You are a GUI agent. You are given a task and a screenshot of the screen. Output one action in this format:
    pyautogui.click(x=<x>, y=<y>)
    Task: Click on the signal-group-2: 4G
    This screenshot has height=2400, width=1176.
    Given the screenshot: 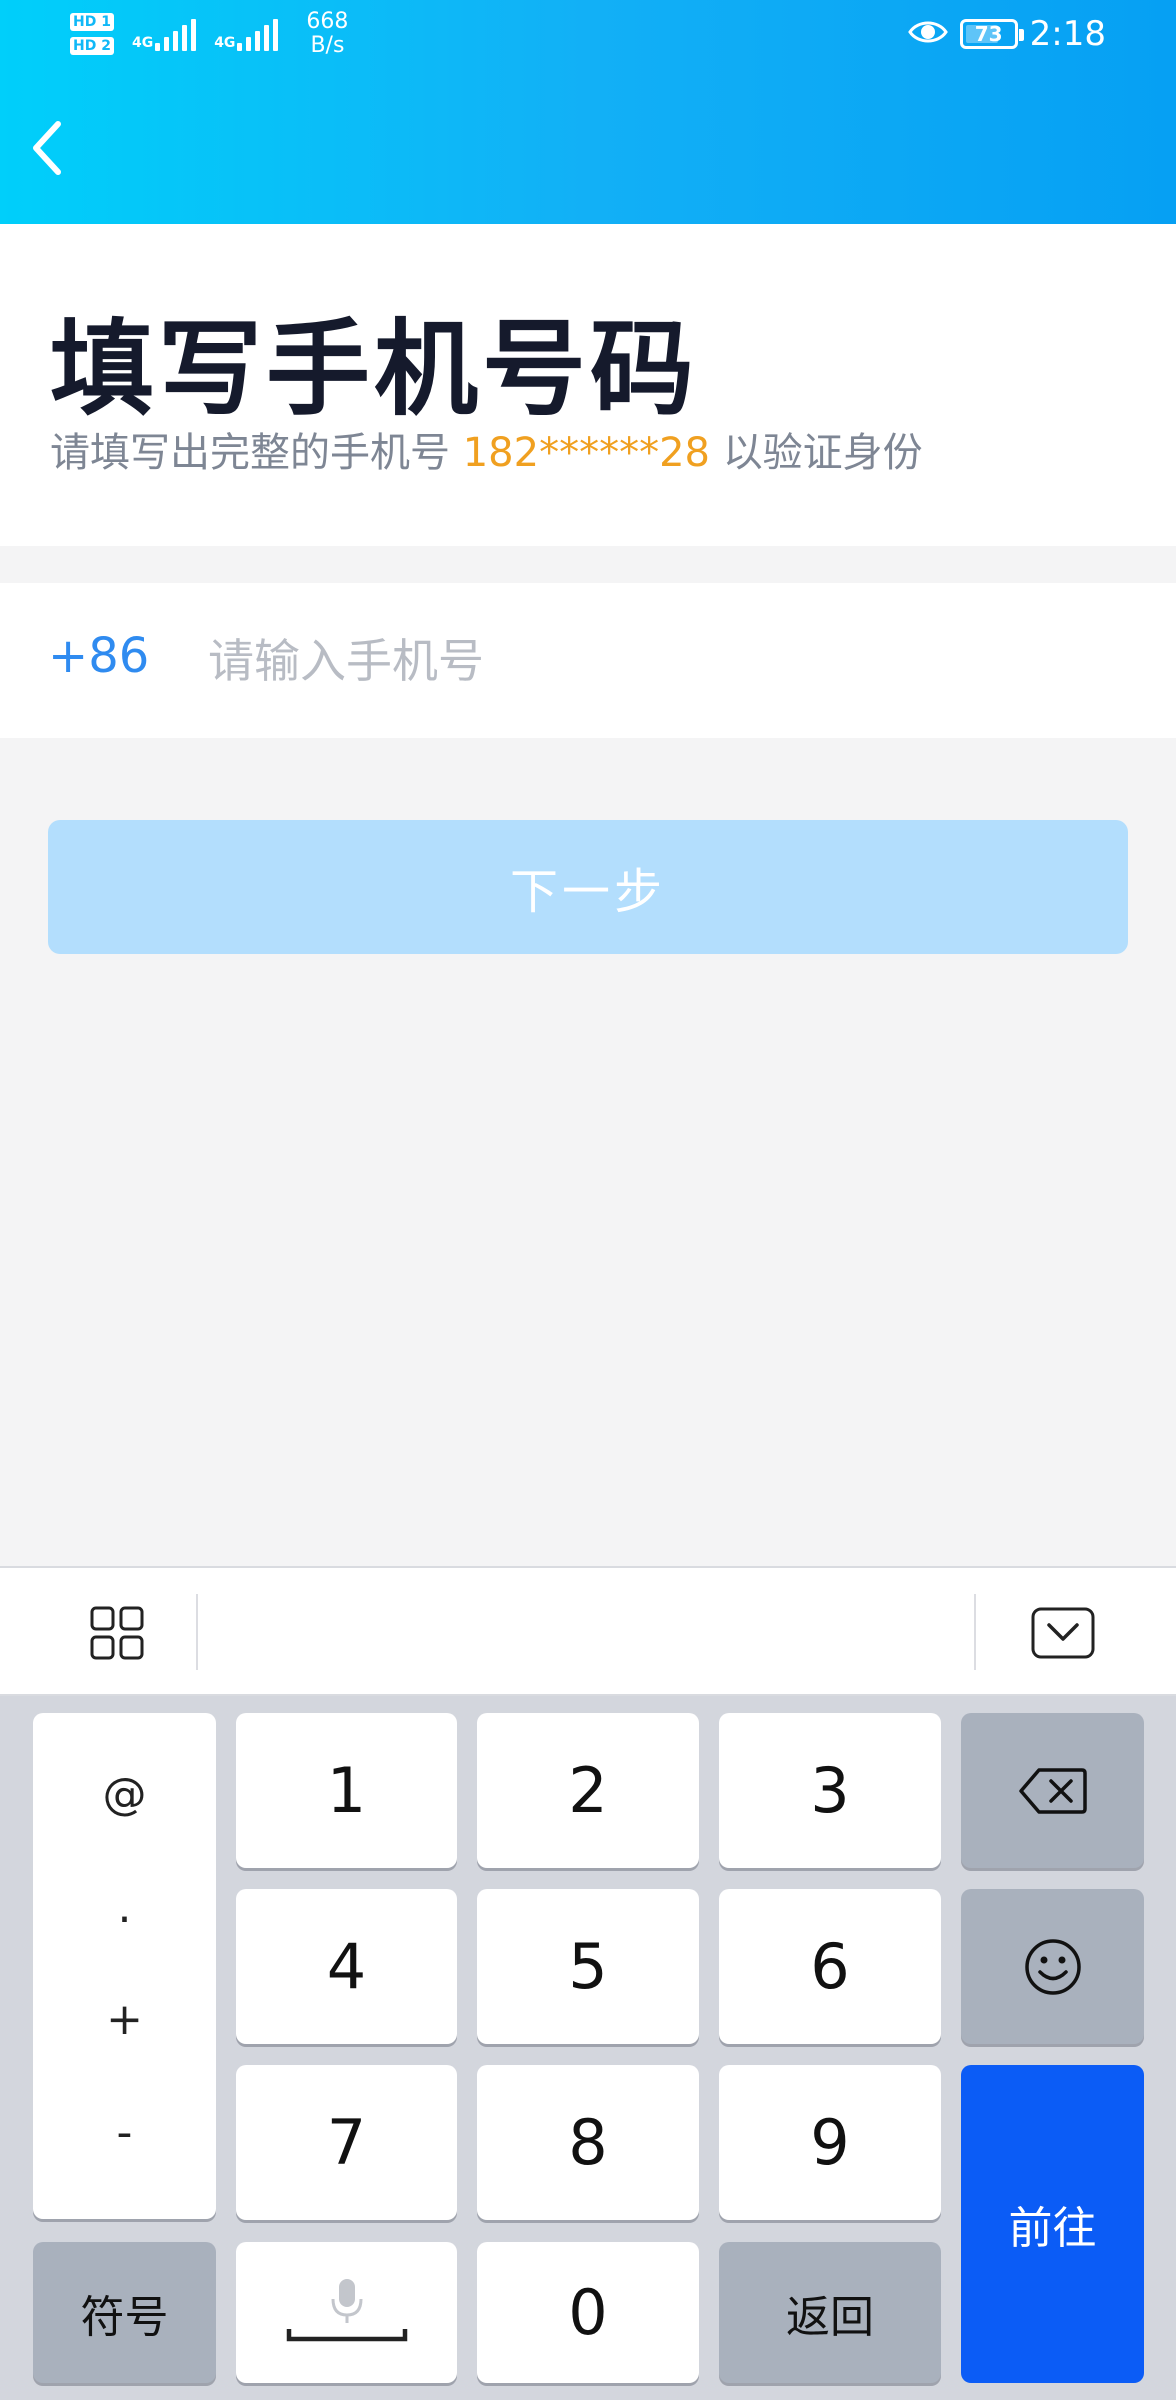 What is the action you would take?
    pyautogui.click(x=246, y=34)
    